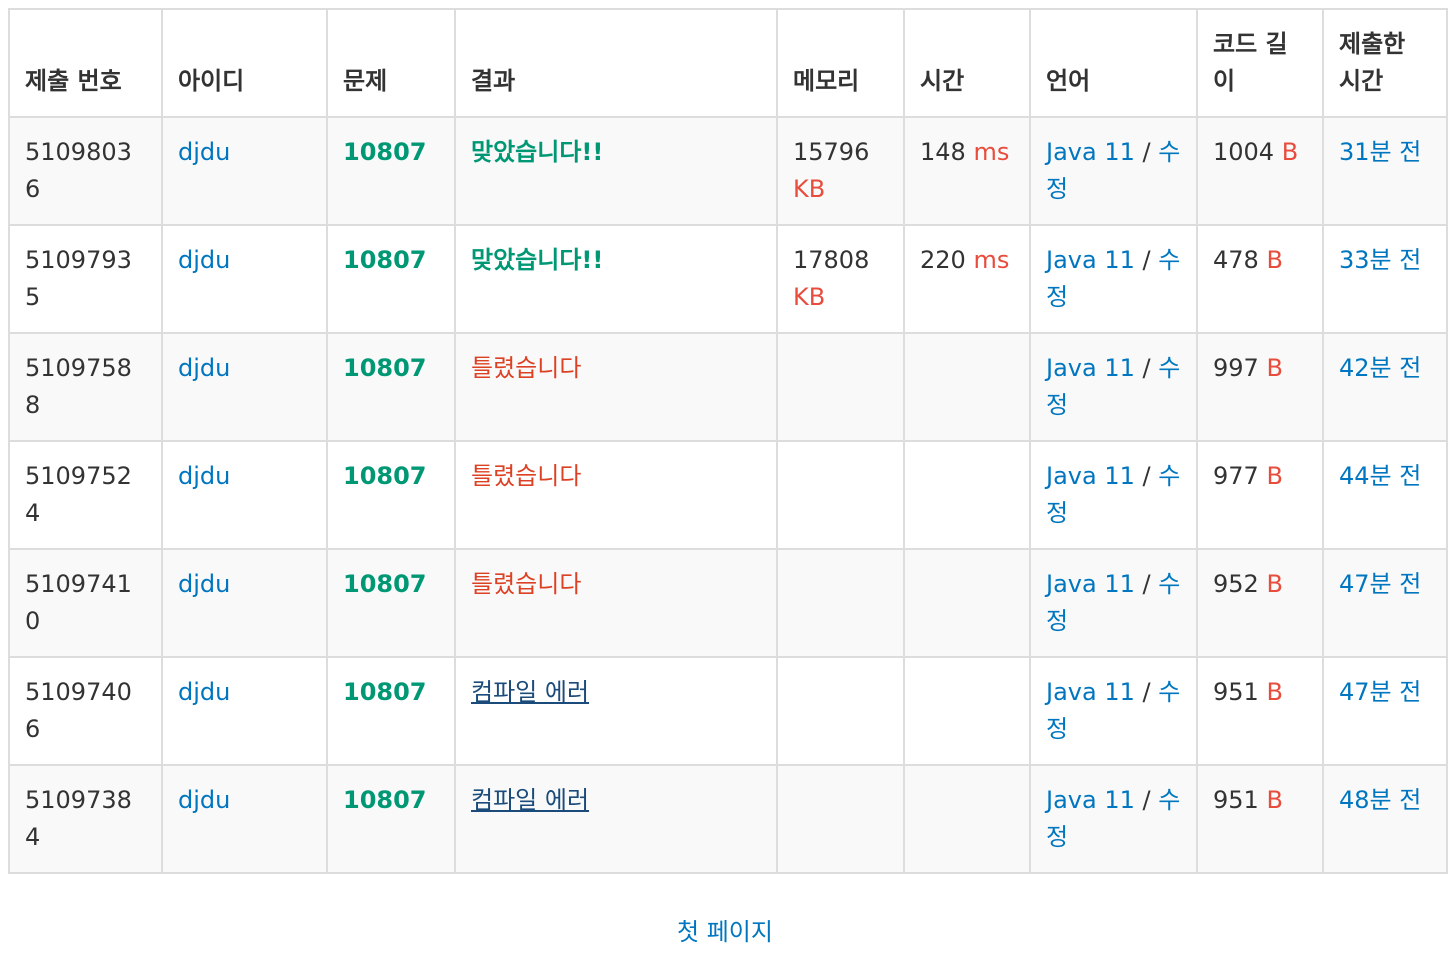 This screenshot has height=954, width=1450. Describe the element at coordinates (728, 63) in the screenshot. I see `table-header-row: 제출 번호 아이디 문제 결과 메모리 시간 언어 코드 길이 제출한 시간` at that location.